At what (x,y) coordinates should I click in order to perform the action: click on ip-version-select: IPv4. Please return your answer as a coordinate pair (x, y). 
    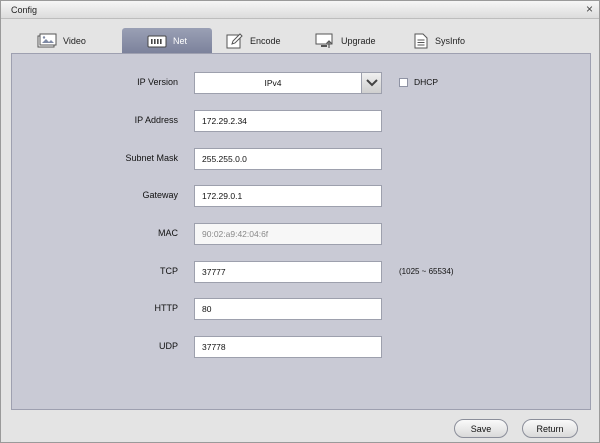
    Looking at the image, I should click on (288, 83).